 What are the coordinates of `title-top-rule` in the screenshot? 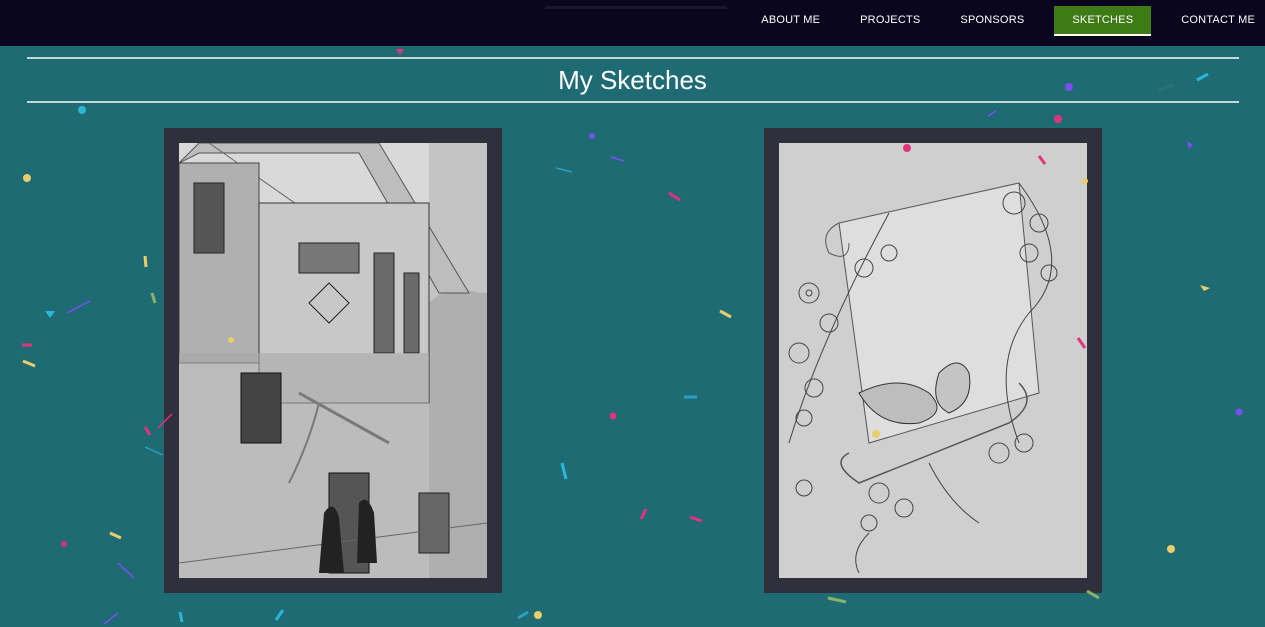 It's located at (633, 58).